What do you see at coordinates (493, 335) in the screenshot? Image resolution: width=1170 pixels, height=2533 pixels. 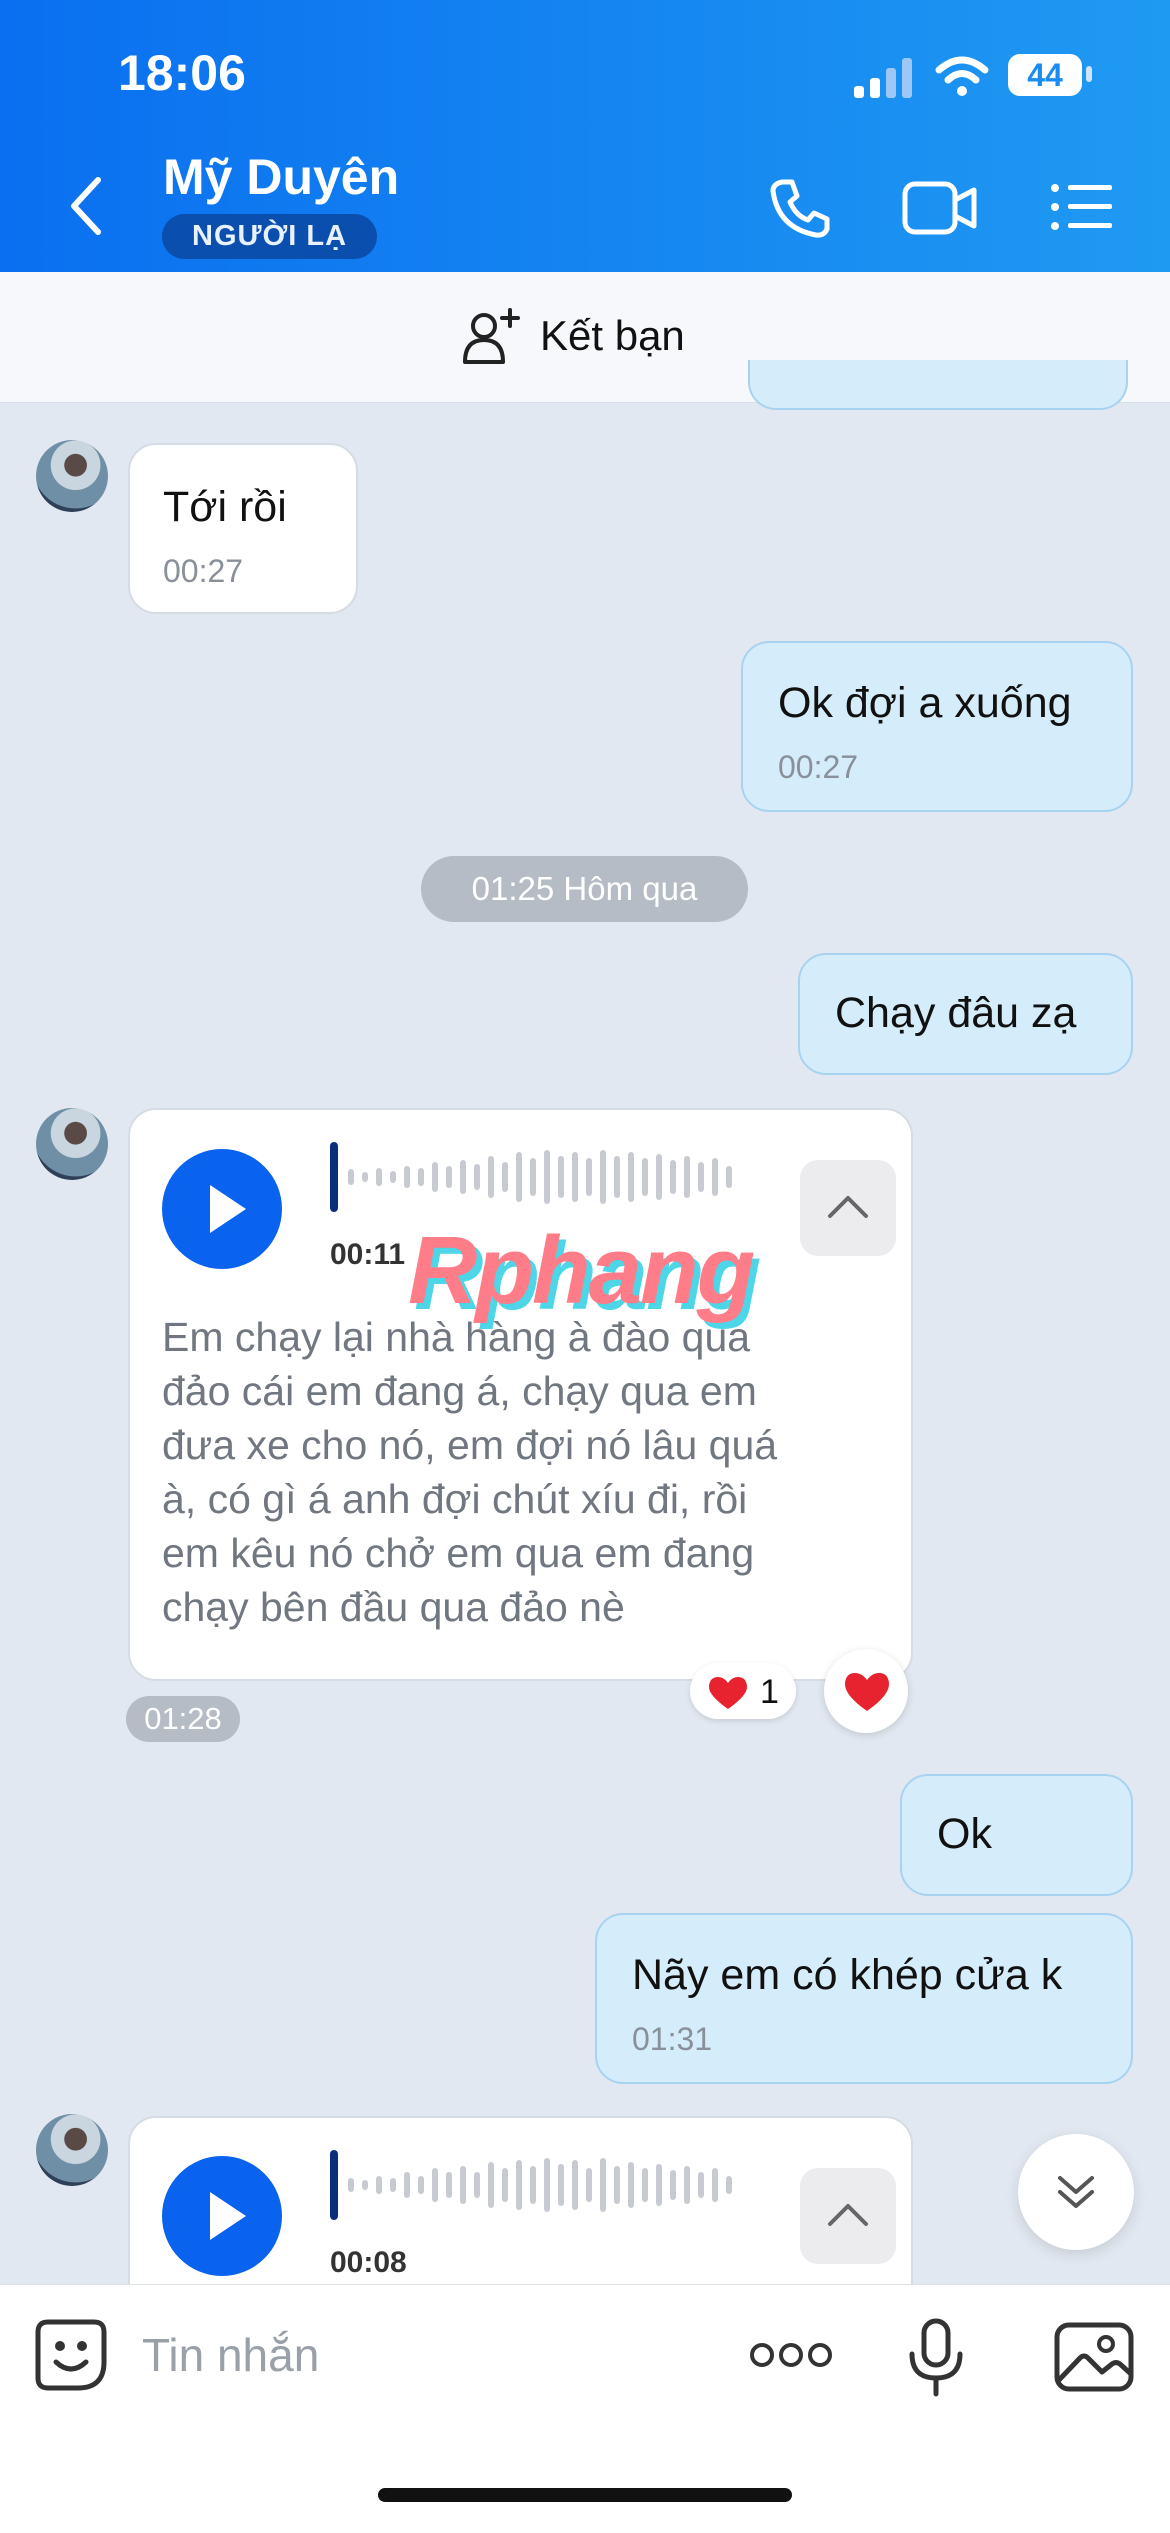 I see `add-friend-icon` at bounding box center [493, 335].